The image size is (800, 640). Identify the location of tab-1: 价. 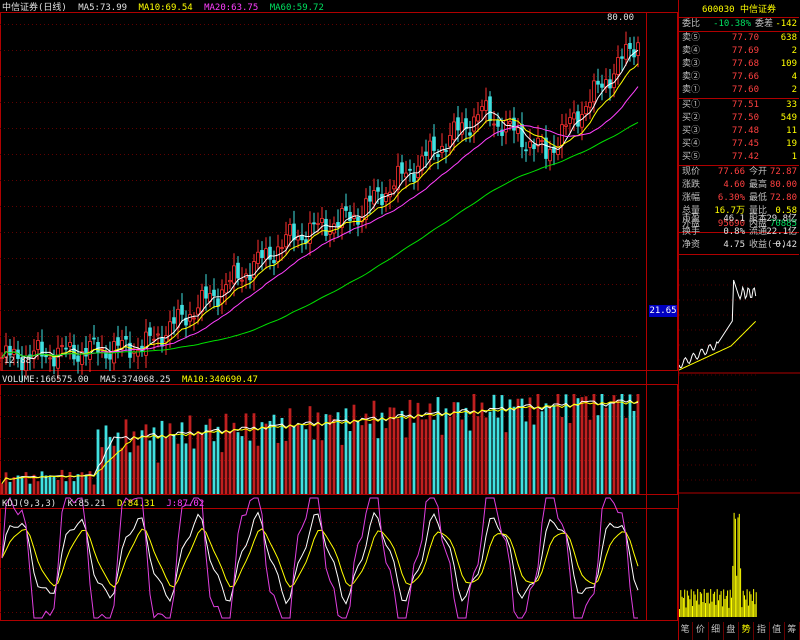
(701, 631).